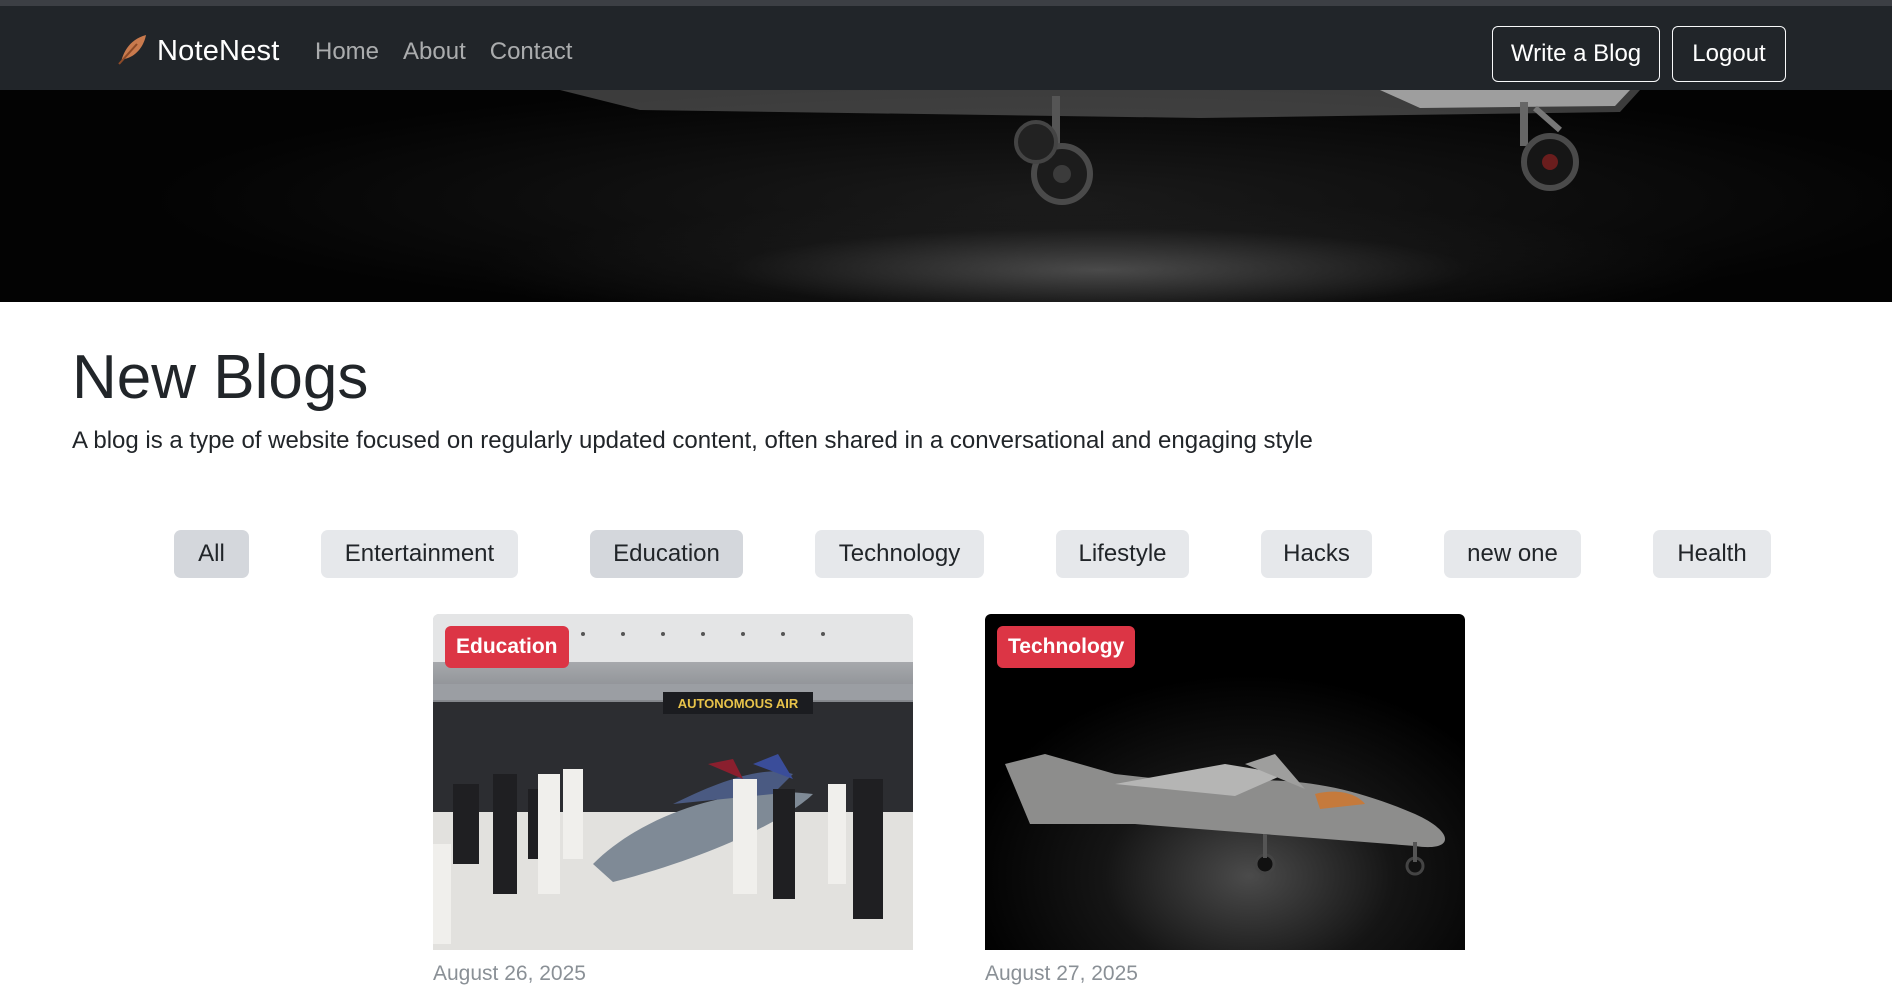  What do you see at coordinates (419, 554) in the screenshot?
I see `filter-entertainment: Entertainment` at bounding box center [419, 554].